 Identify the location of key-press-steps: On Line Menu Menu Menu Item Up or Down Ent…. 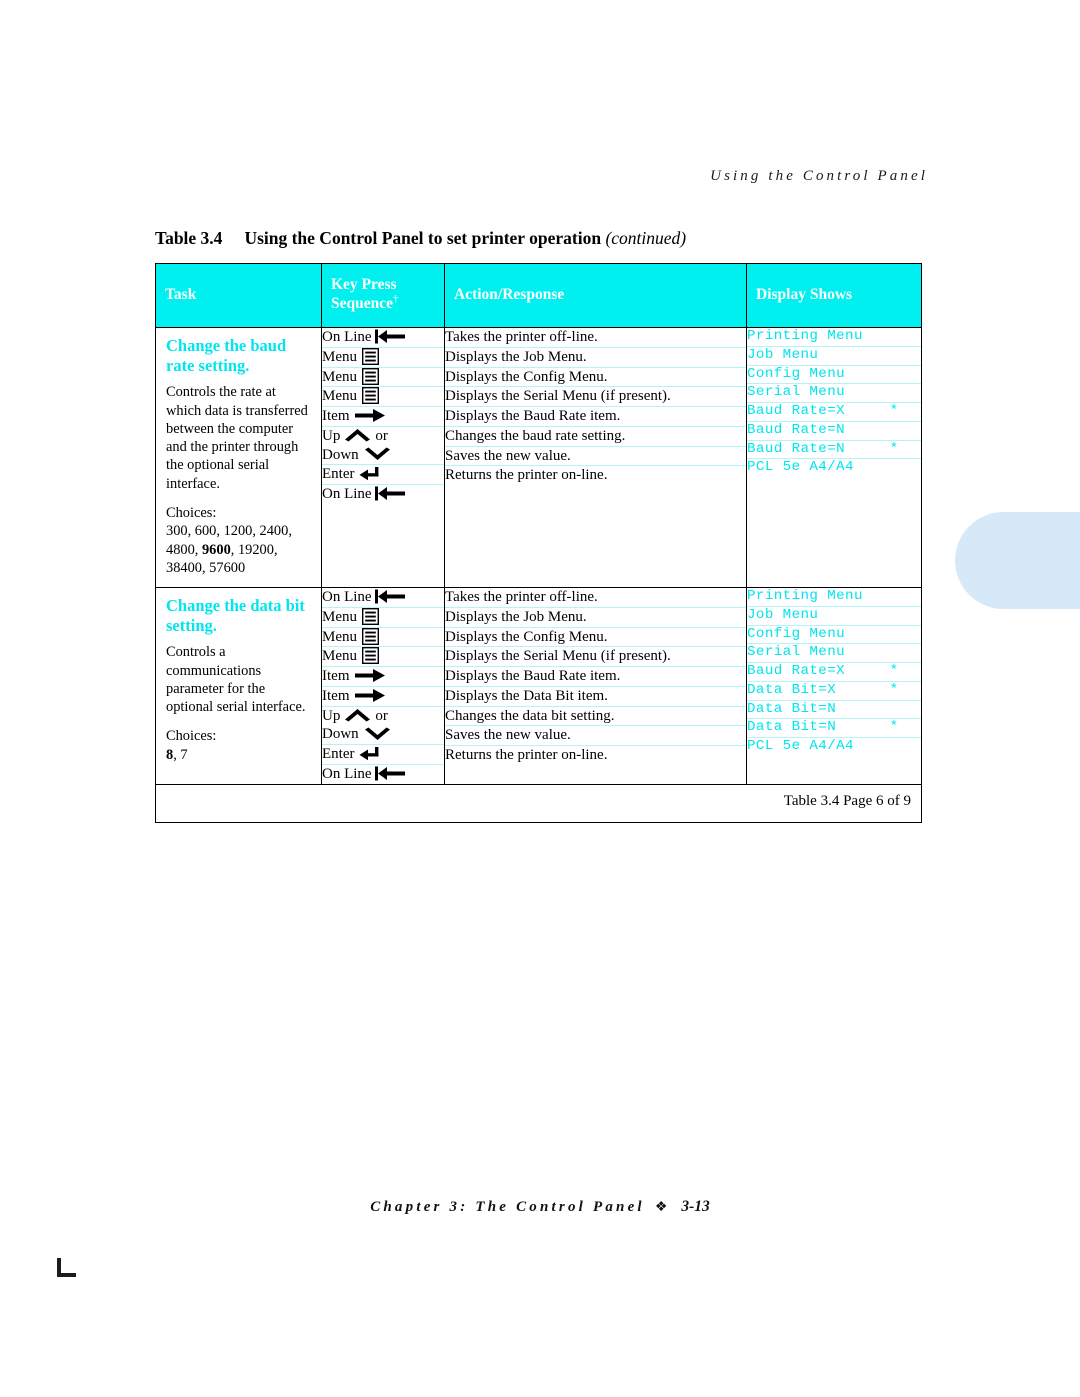
(383, 416).